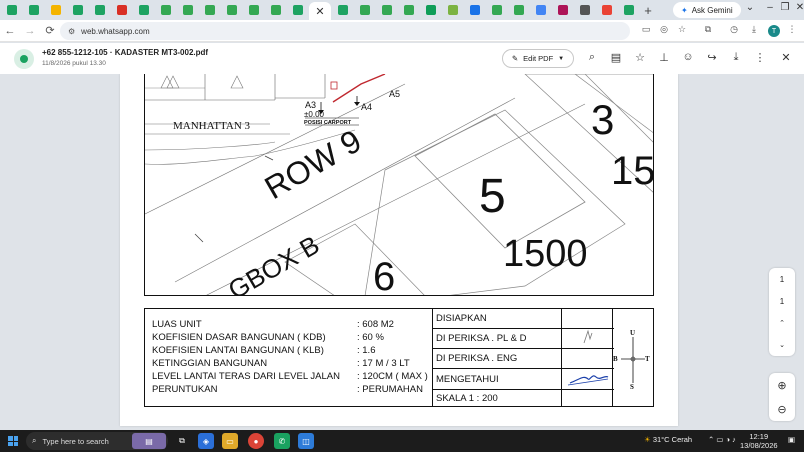  I want to click on star-icon: ☆, so click(640, 57).